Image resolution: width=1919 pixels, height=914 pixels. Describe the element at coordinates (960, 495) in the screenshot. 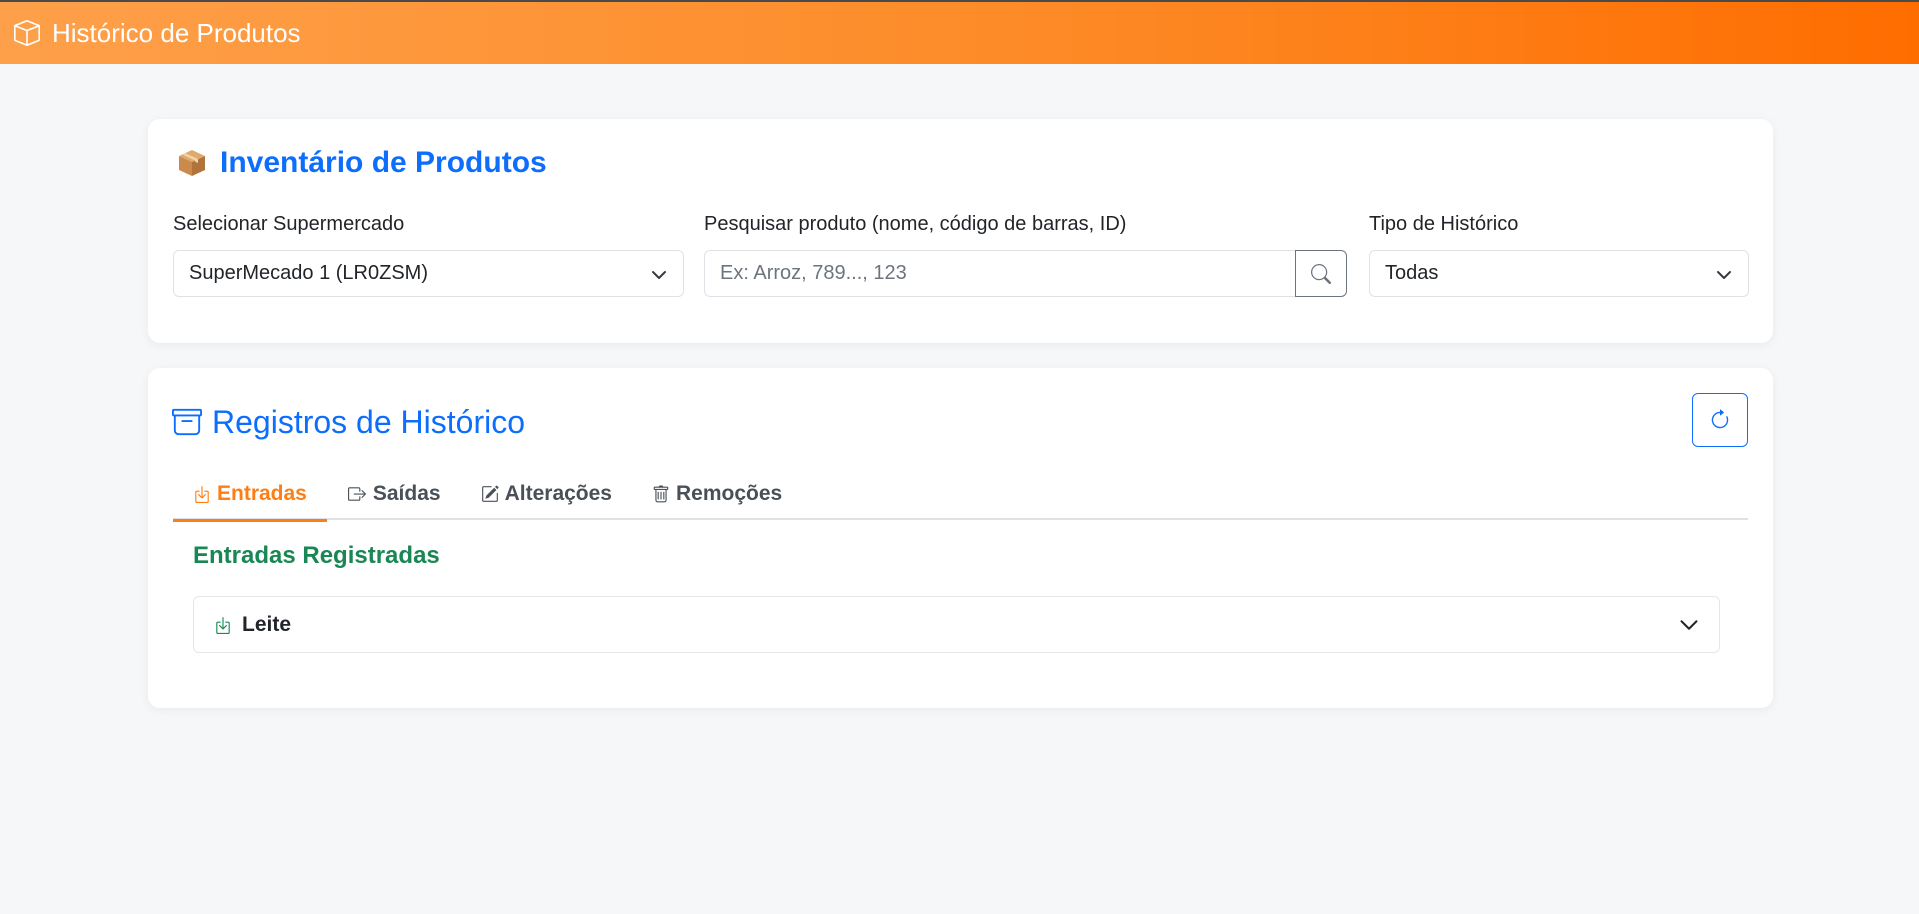

I see `history-tabs: Entradas Saídas Alterações Remoções` at that location.